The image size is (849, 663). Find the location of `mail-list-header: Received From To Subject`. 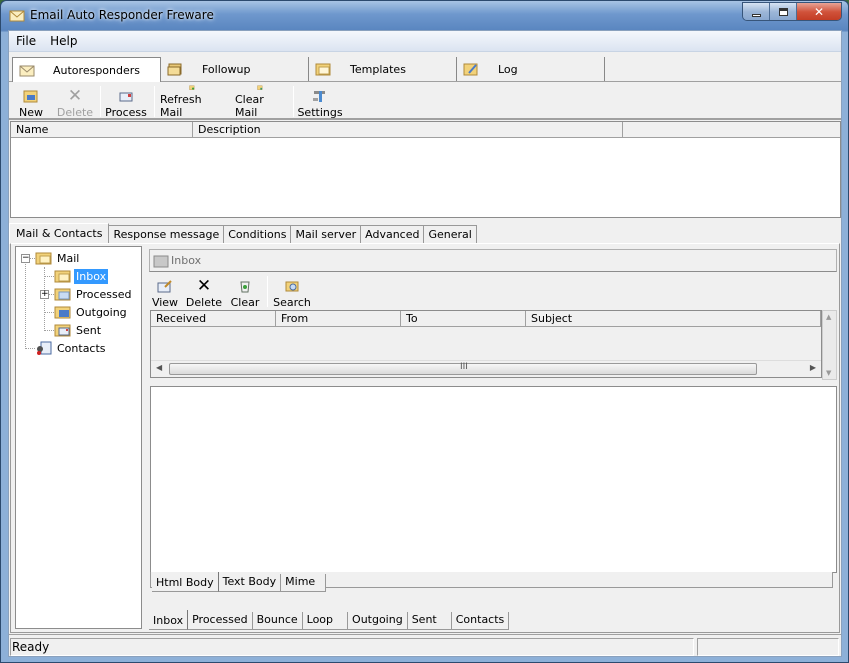

mail-list-header: Received From To Subject is located at coordinates (486, 319).